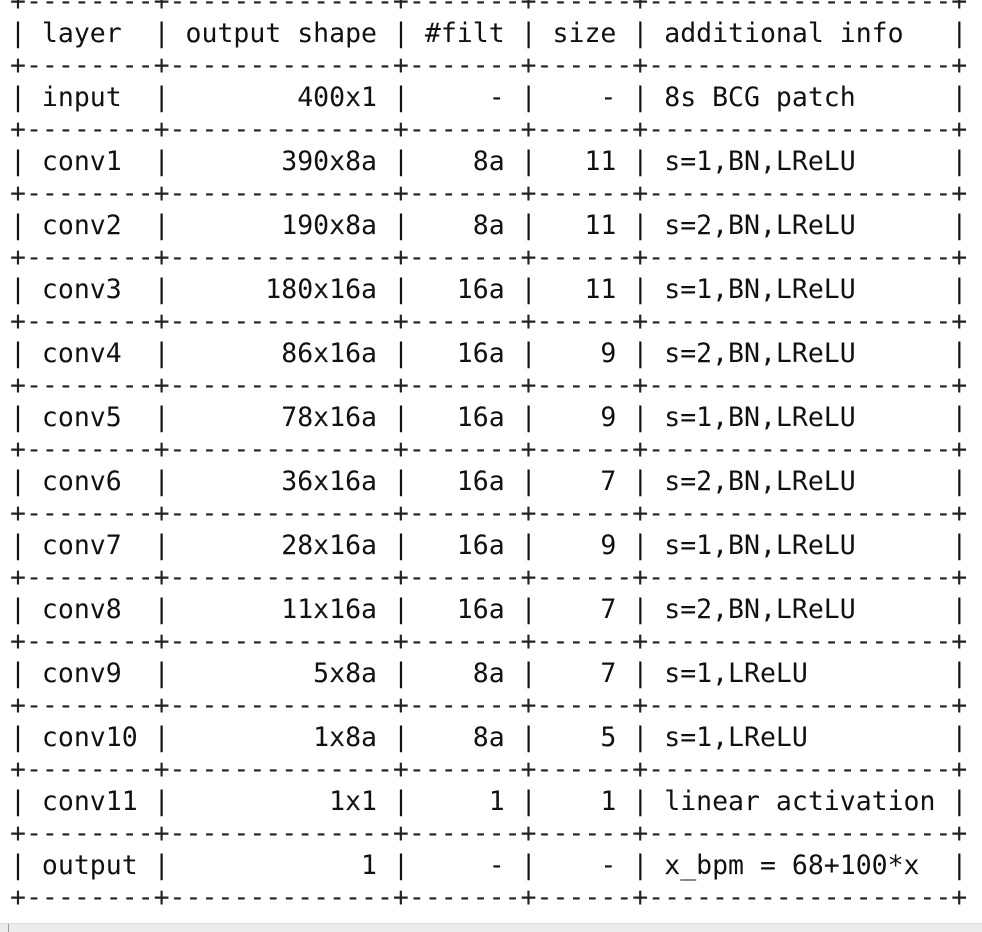  I want to click on table-cell: conv4, so click(89, 353).